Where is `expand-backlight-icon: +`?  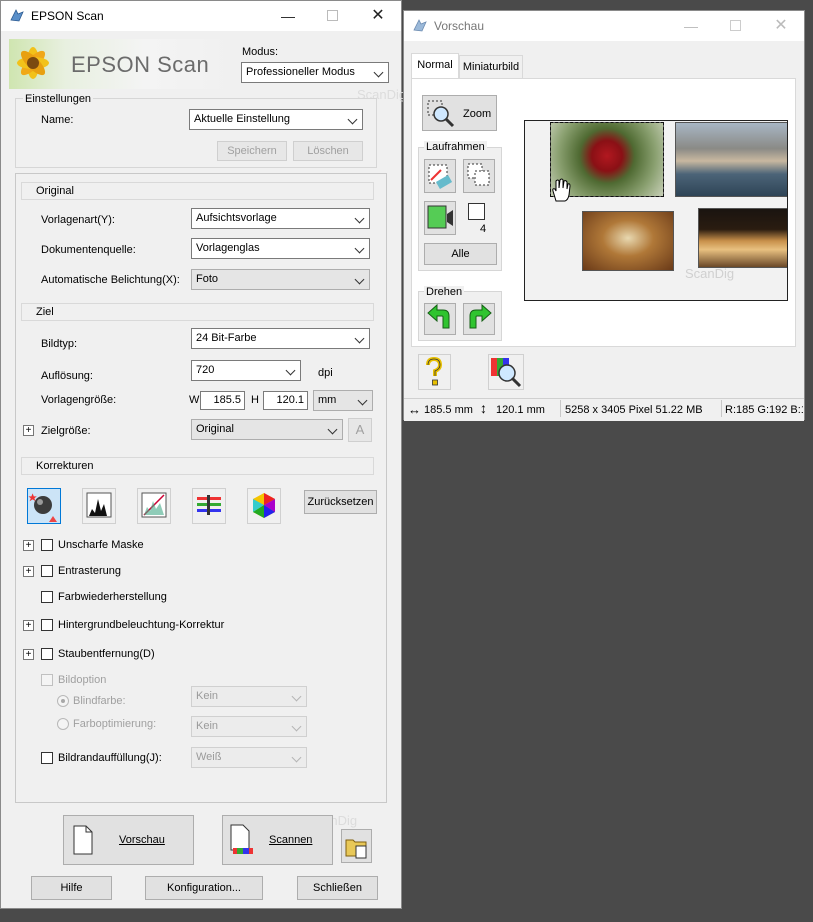 expand-backlight-icon: + is located at coordinates (28, 625).